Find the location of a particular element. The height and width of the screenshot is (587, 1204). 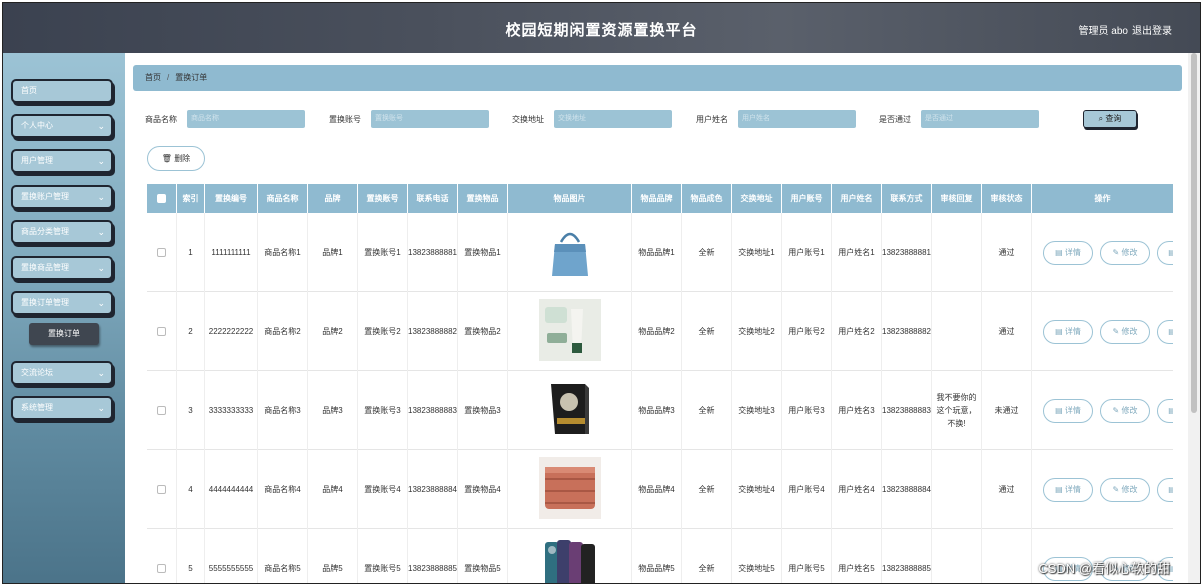

search-input-address: 交换地址 is located at coordinates (613, 119).